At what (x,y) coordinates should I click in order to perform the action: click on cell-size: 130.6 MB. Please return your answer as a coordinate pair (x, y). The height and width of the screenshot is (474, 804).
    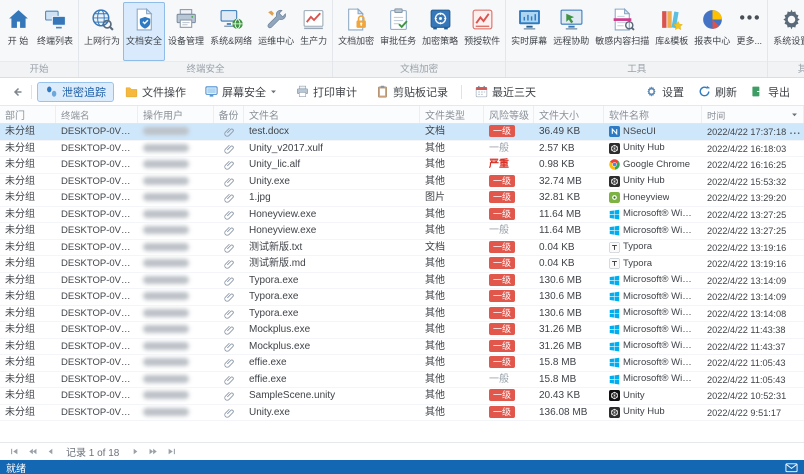
    Looking at the image, I should click on (560, 280).